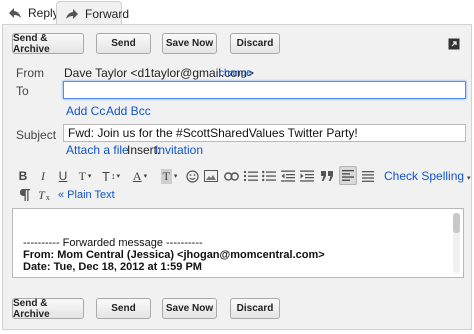  What do you see at coordinates (235, 73) in the screenshot?
I see `change-from-link: change` at bounding box center [235, 73].